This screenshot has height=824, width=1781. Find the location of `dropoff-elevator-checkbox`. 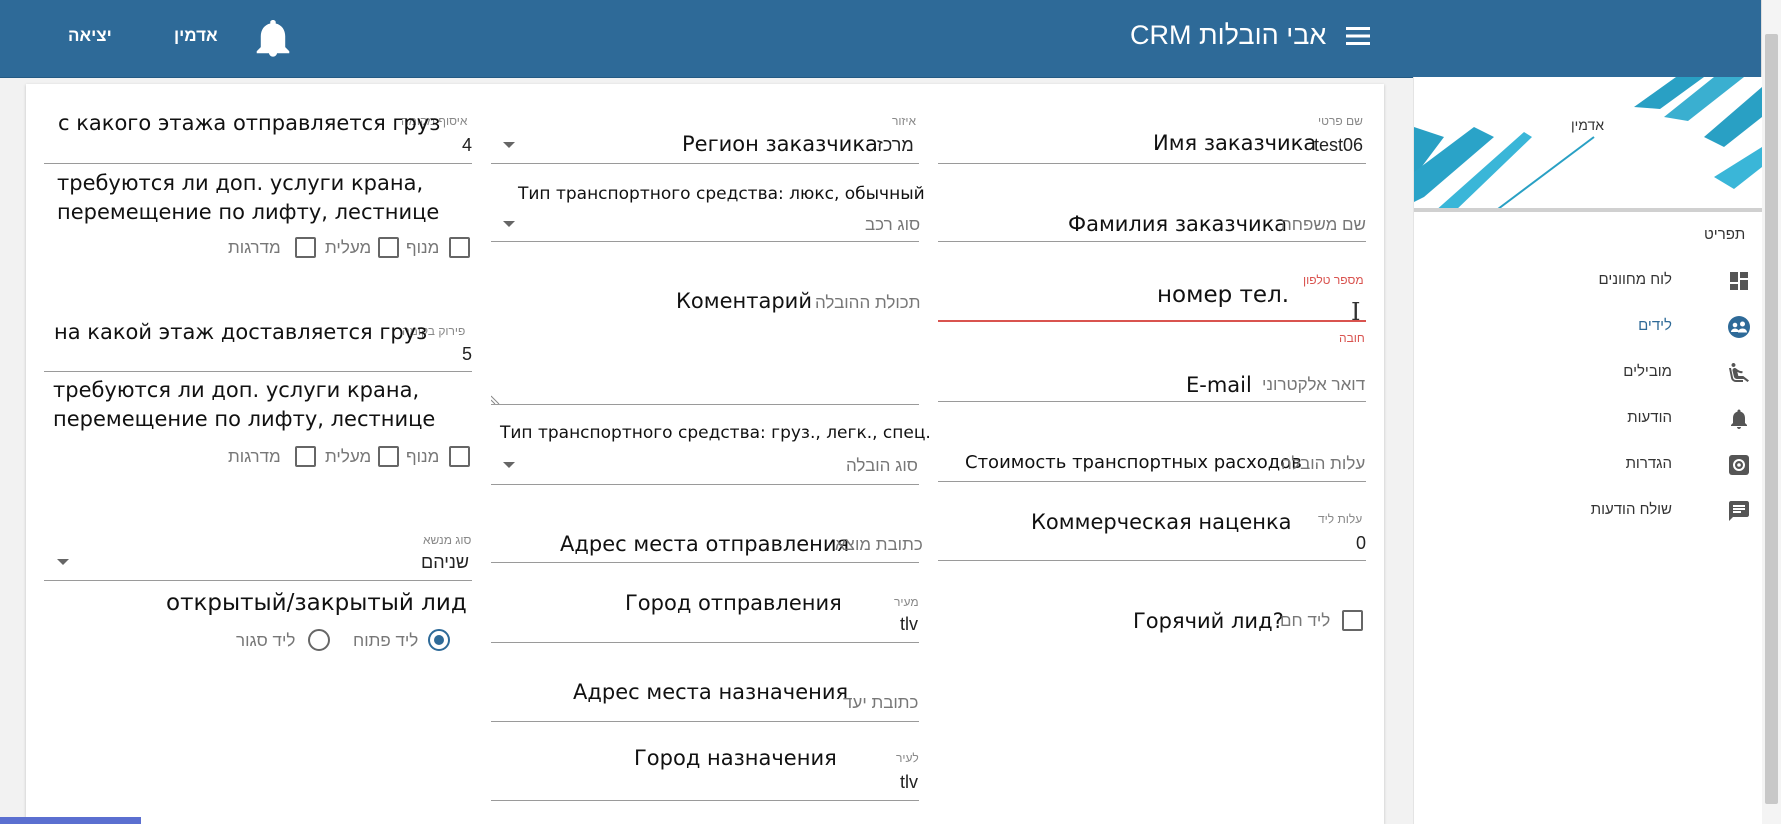

dropoff-elevator-checkbox is located at coordinates (388, 456).